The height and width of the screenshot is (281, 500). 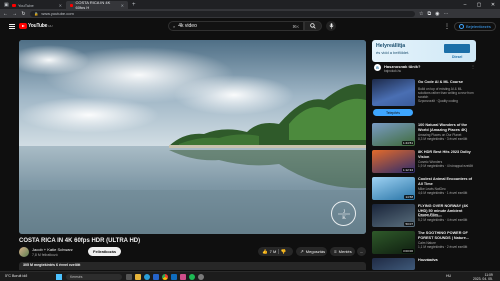 What do you see at coordinates (393, 215) in the screenshot?
I see `recommendation-thumbnail: 50:07` at bounding box center [393, 215].